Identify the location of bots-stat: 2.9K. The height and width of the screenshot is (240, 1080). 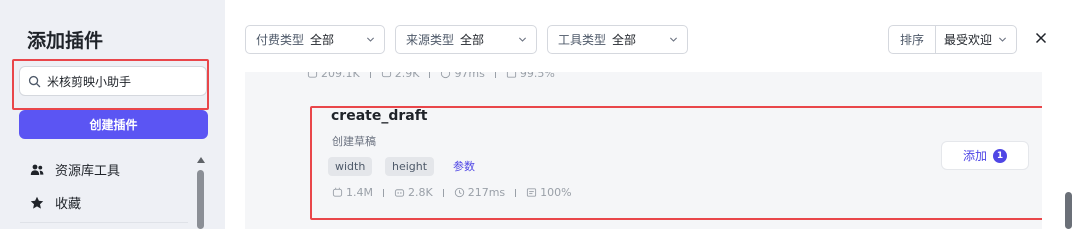
(400, 76).